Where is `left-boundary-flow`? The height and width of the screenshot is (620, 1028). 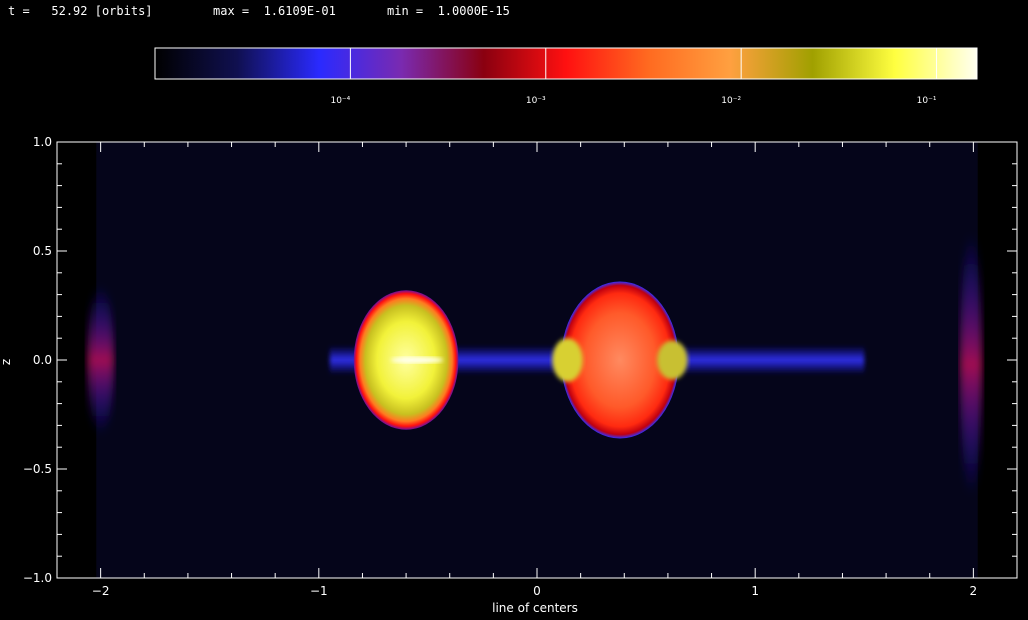
left-boundary-flow is located at coordinates (100, 360).